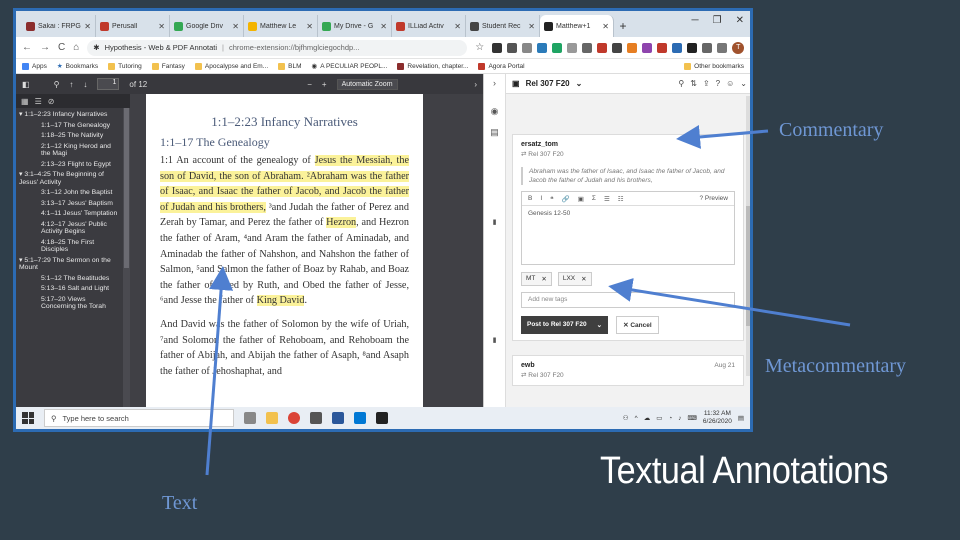  What do you see at coordinates (713, 198) in the screenshot?
I see `preview-button: ? Preview` at bounding box center [713, 198].